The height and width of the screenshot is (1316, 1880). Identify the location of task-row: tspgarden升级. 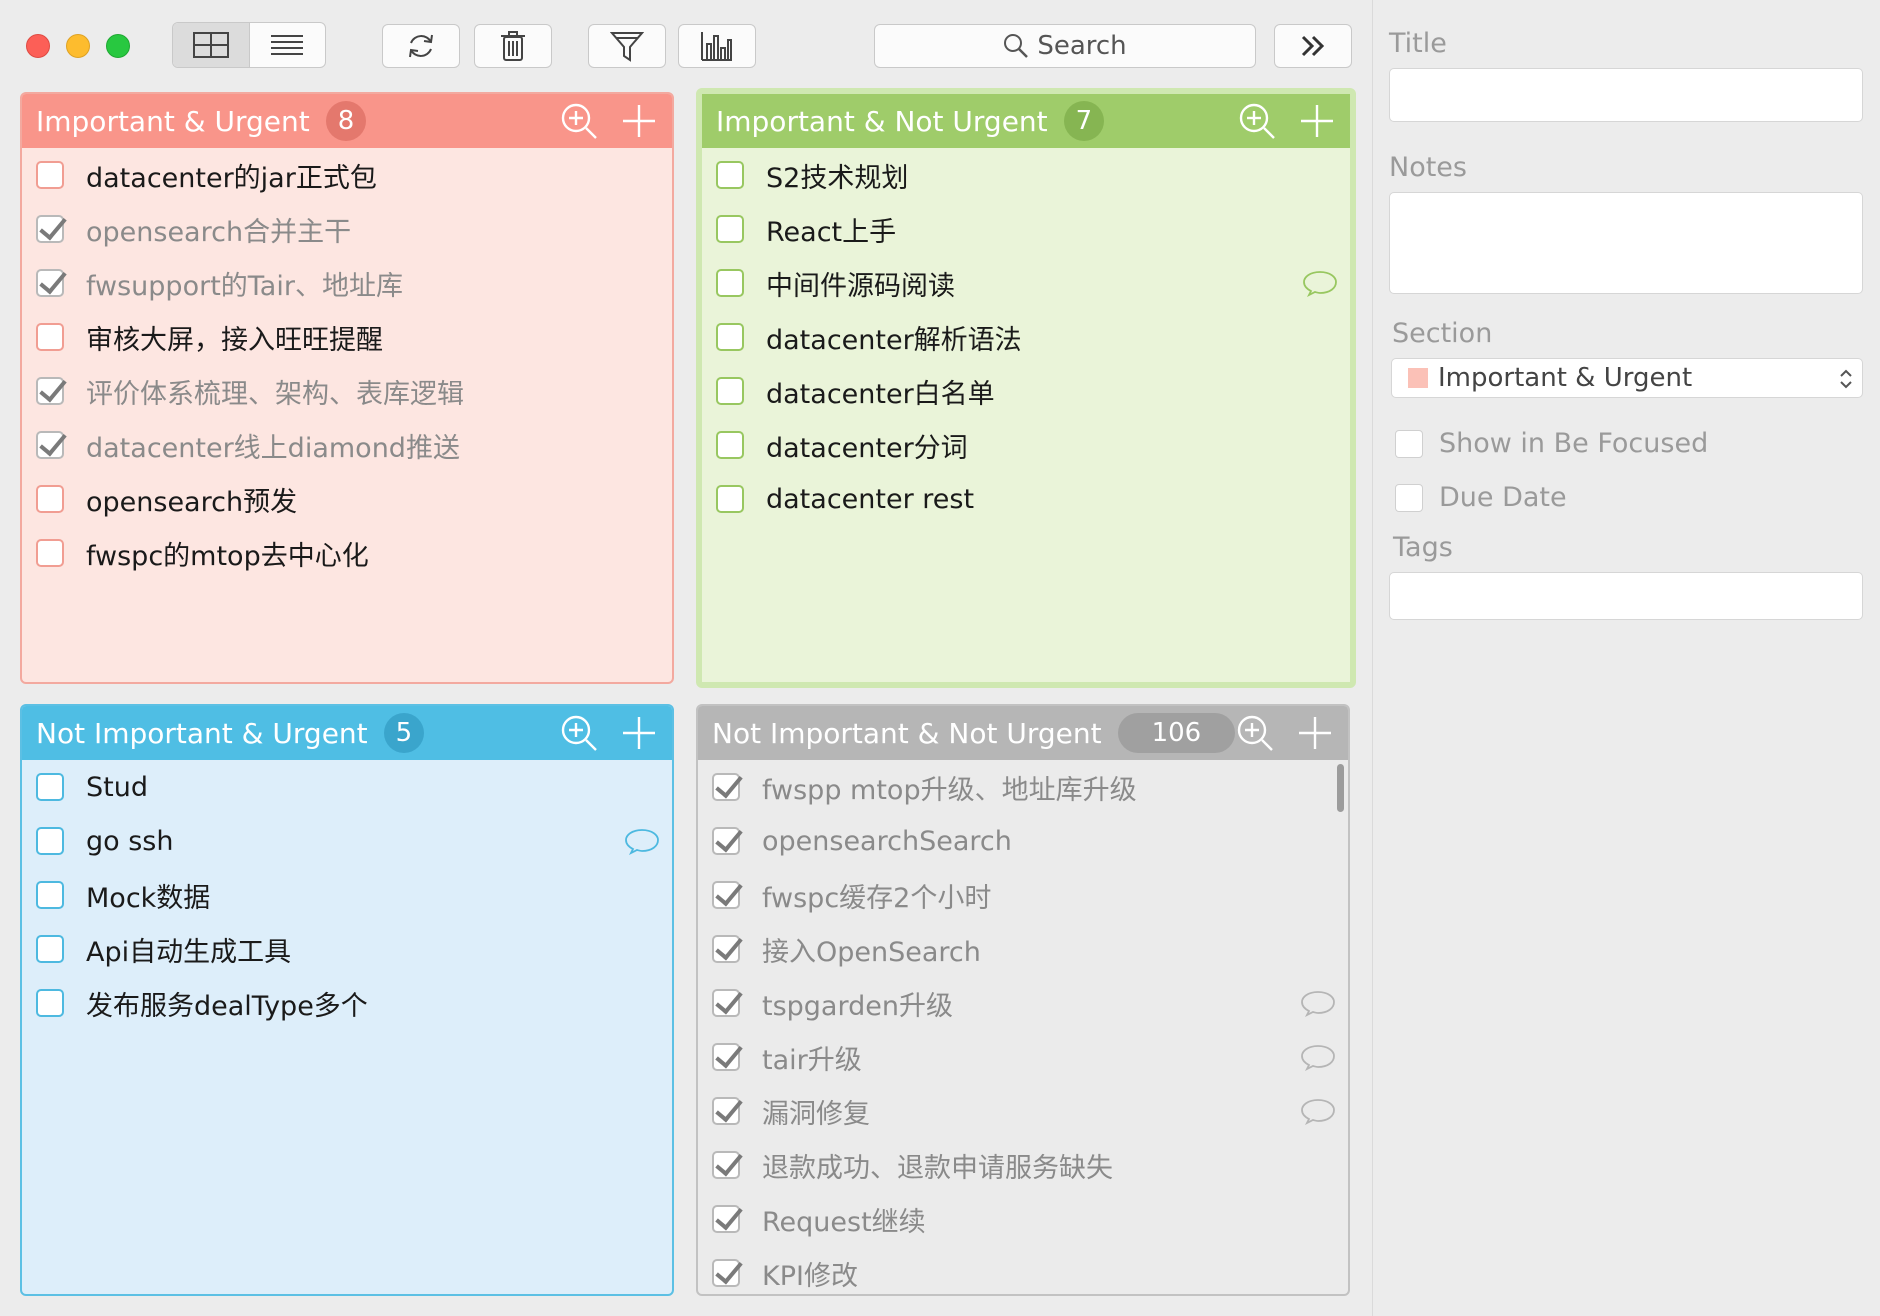
(1023, 1003).